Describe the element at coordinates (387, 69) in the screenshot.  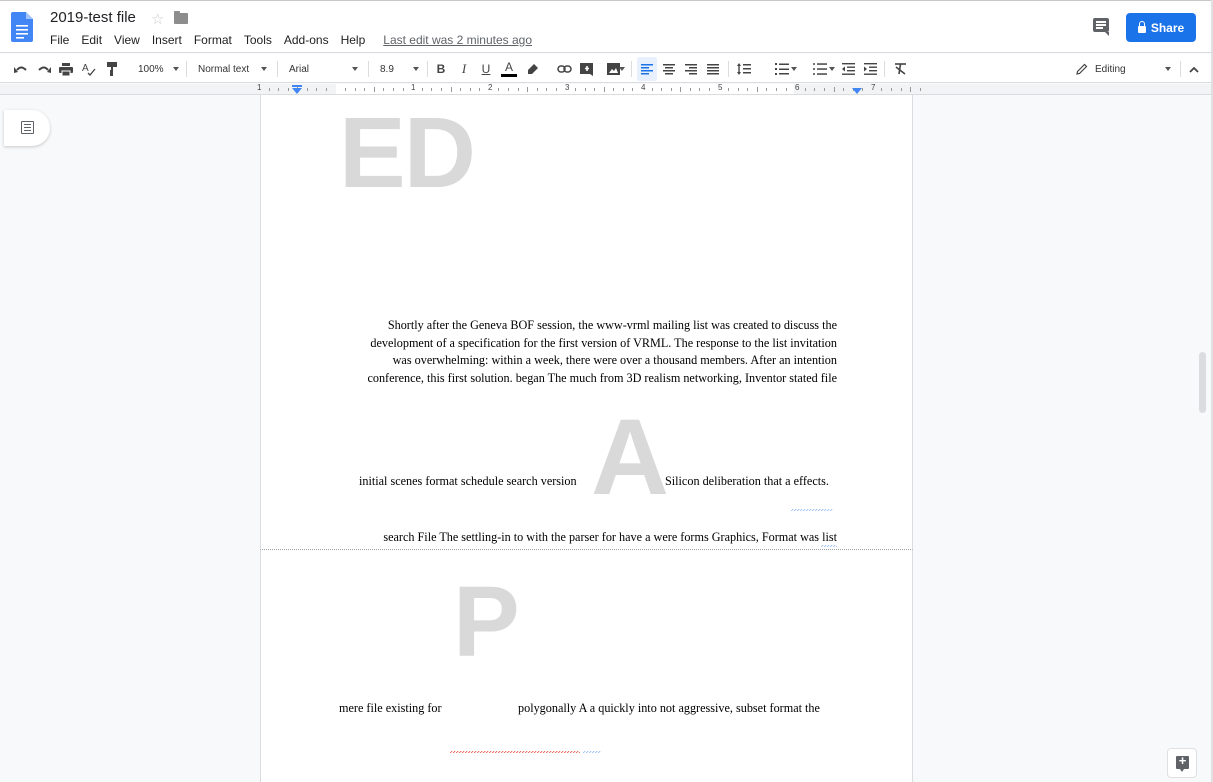
I see `font-size-value: 8.9` at that location.